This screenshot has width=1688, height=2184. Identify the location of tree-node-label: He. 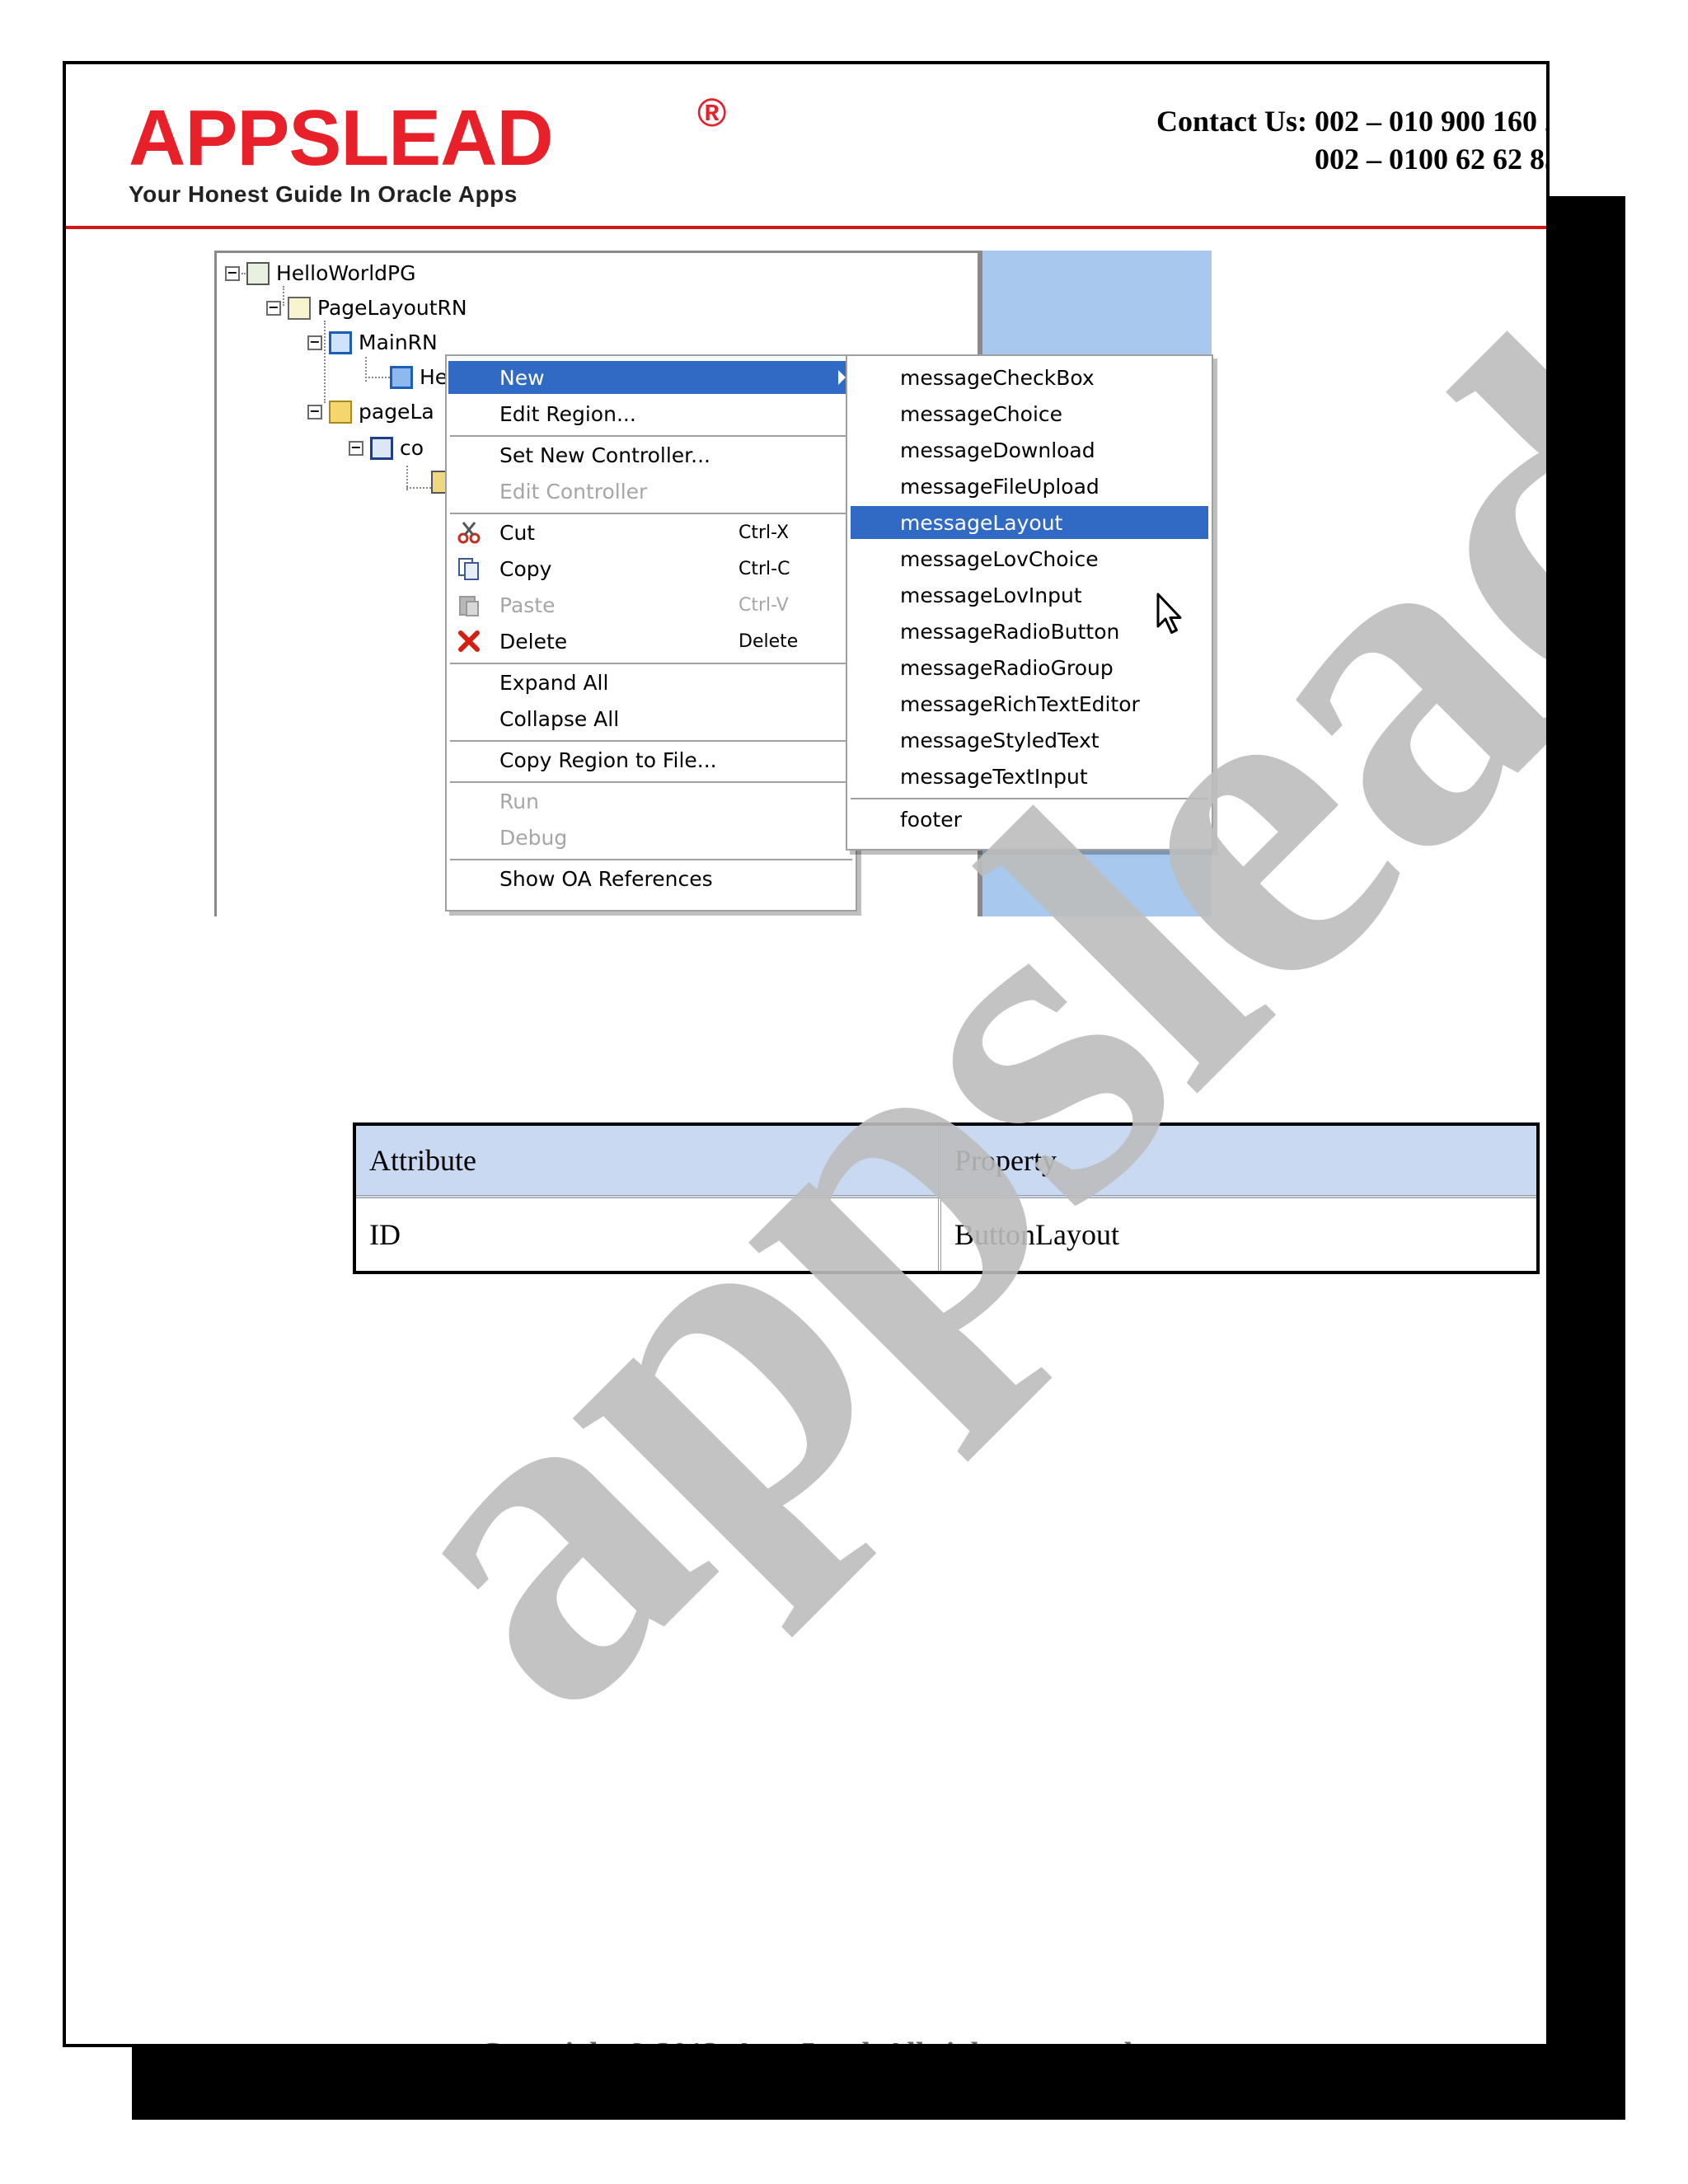
(434, 377).